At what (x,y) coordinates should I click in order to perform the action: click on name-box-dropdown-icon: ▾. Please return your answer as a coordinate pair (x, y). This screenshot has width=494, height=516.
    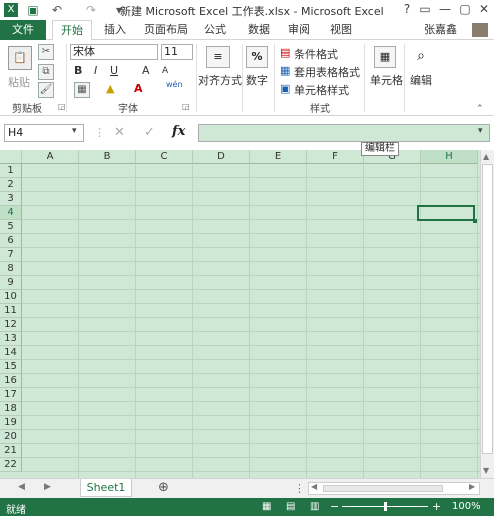
    Looking at the image, I should click on (74, 131).